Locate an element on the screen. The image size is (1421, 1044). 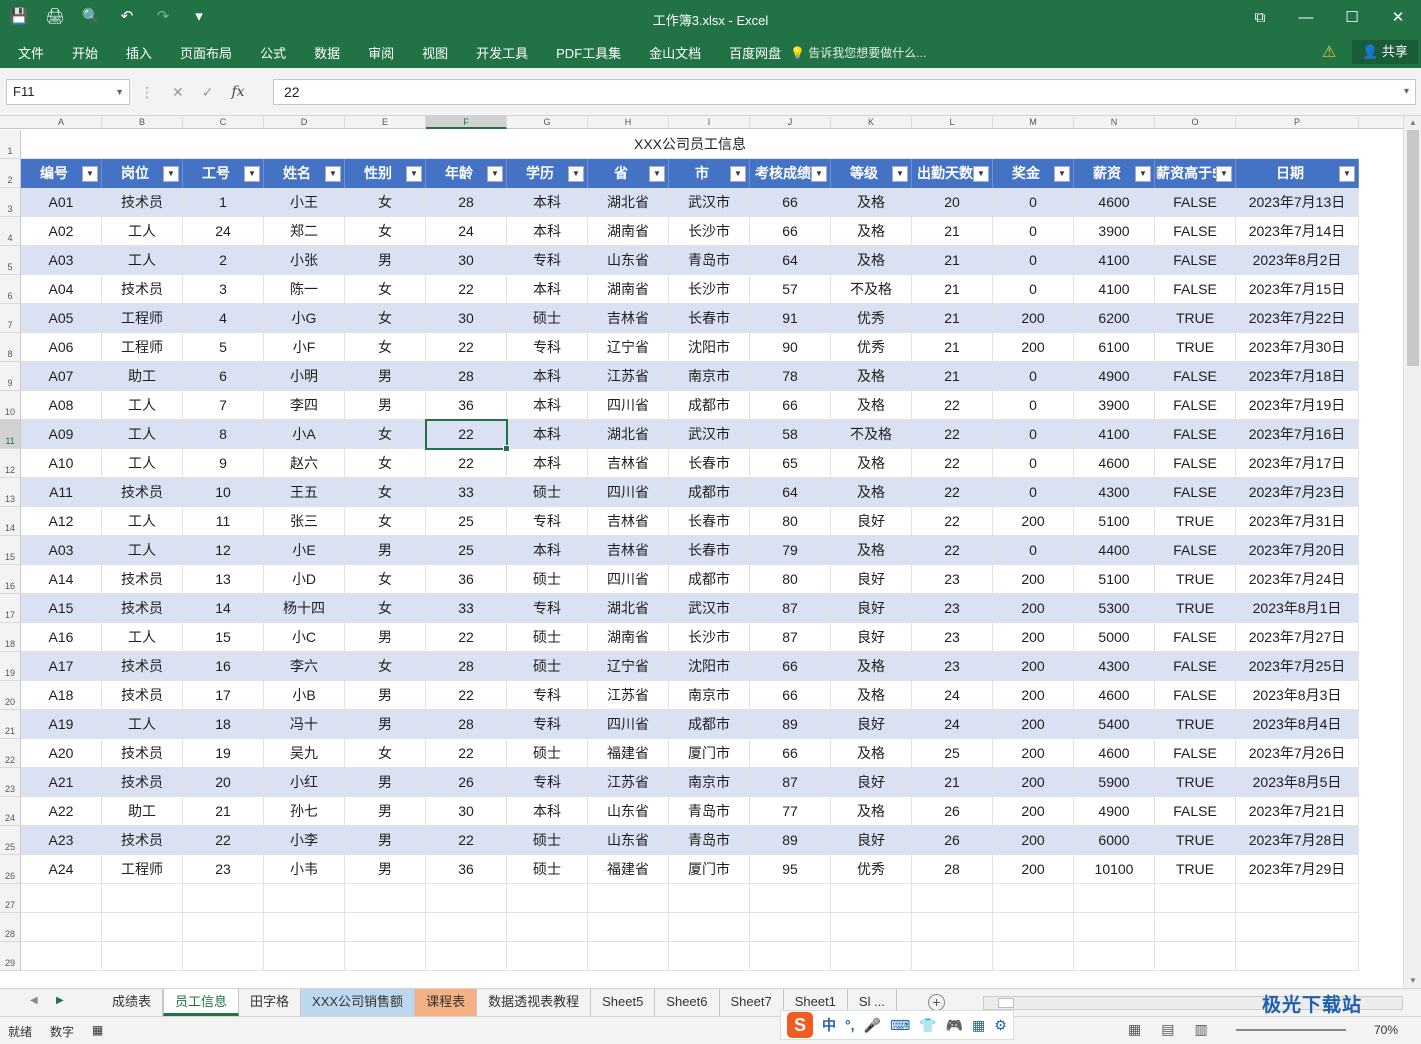
table-cell: 良好 is located at coordinates (871, 637).